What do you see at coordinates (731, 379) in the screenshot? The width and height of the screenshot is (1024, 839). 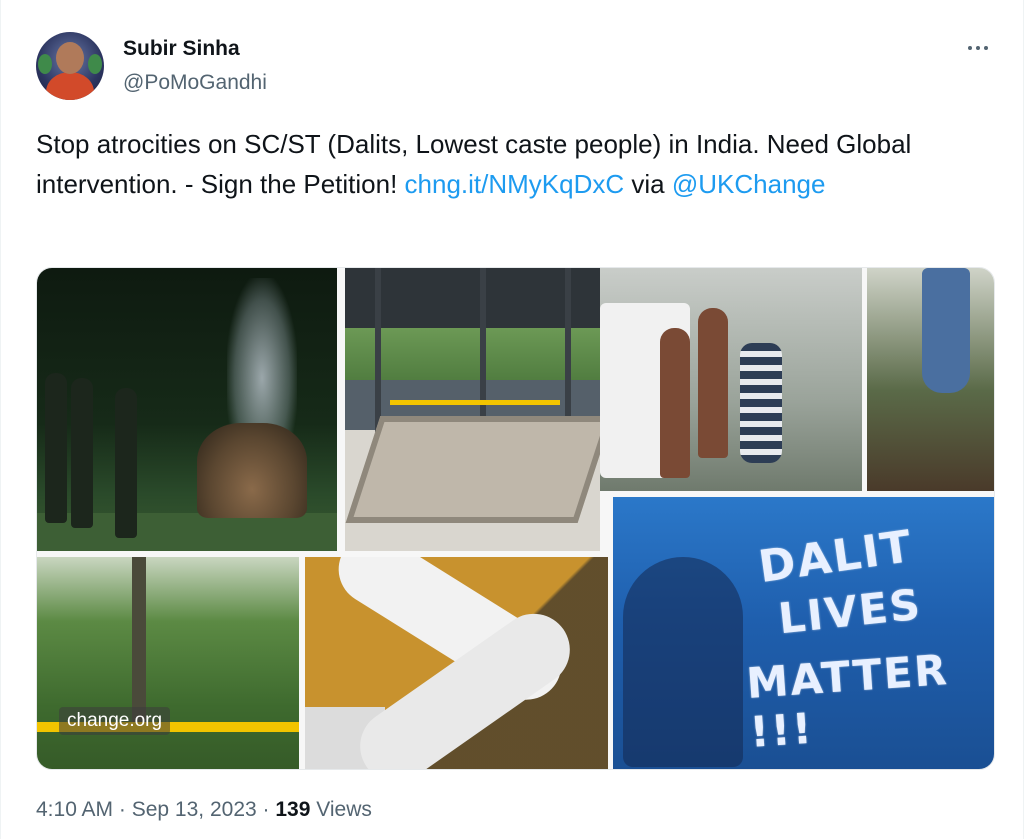 I see `men-near-car-photo` at bounding box center [731, 379].